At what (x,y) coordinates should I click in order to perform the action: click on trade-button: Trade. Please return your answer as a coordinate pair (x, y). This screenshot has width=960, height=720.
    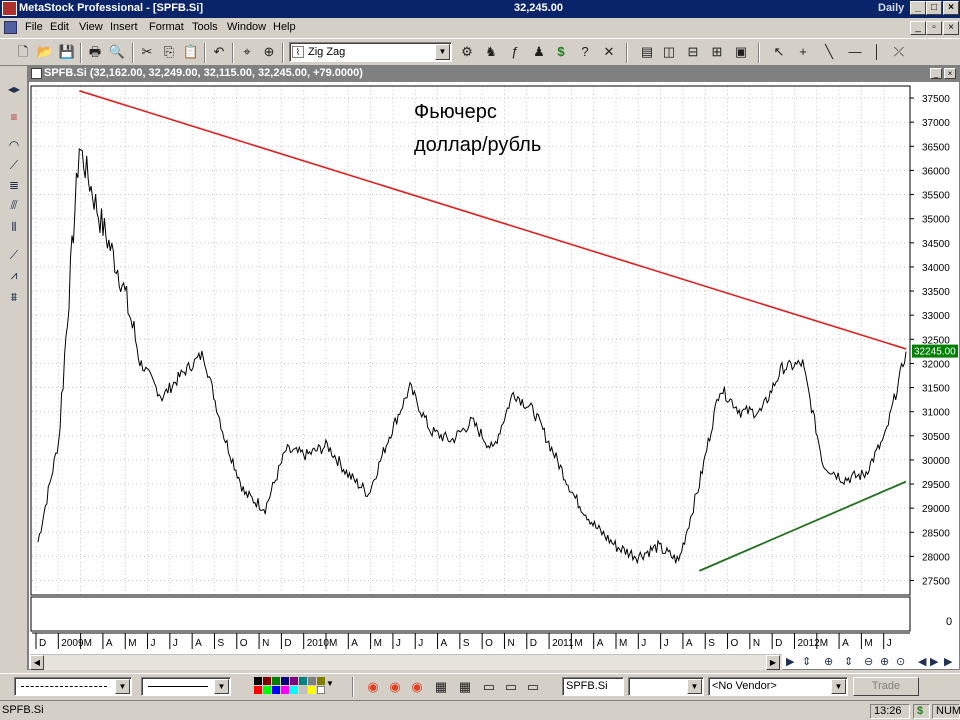
    Looking at the image, I should click on (886, 686).